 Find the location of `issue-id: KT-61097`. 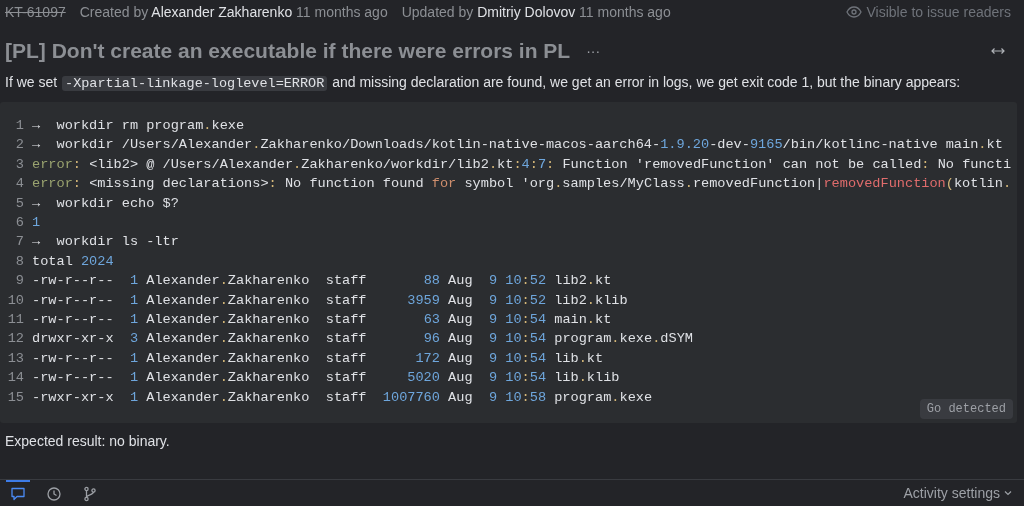

issue-id: KT-61097 is located at coordinates (35, 12).